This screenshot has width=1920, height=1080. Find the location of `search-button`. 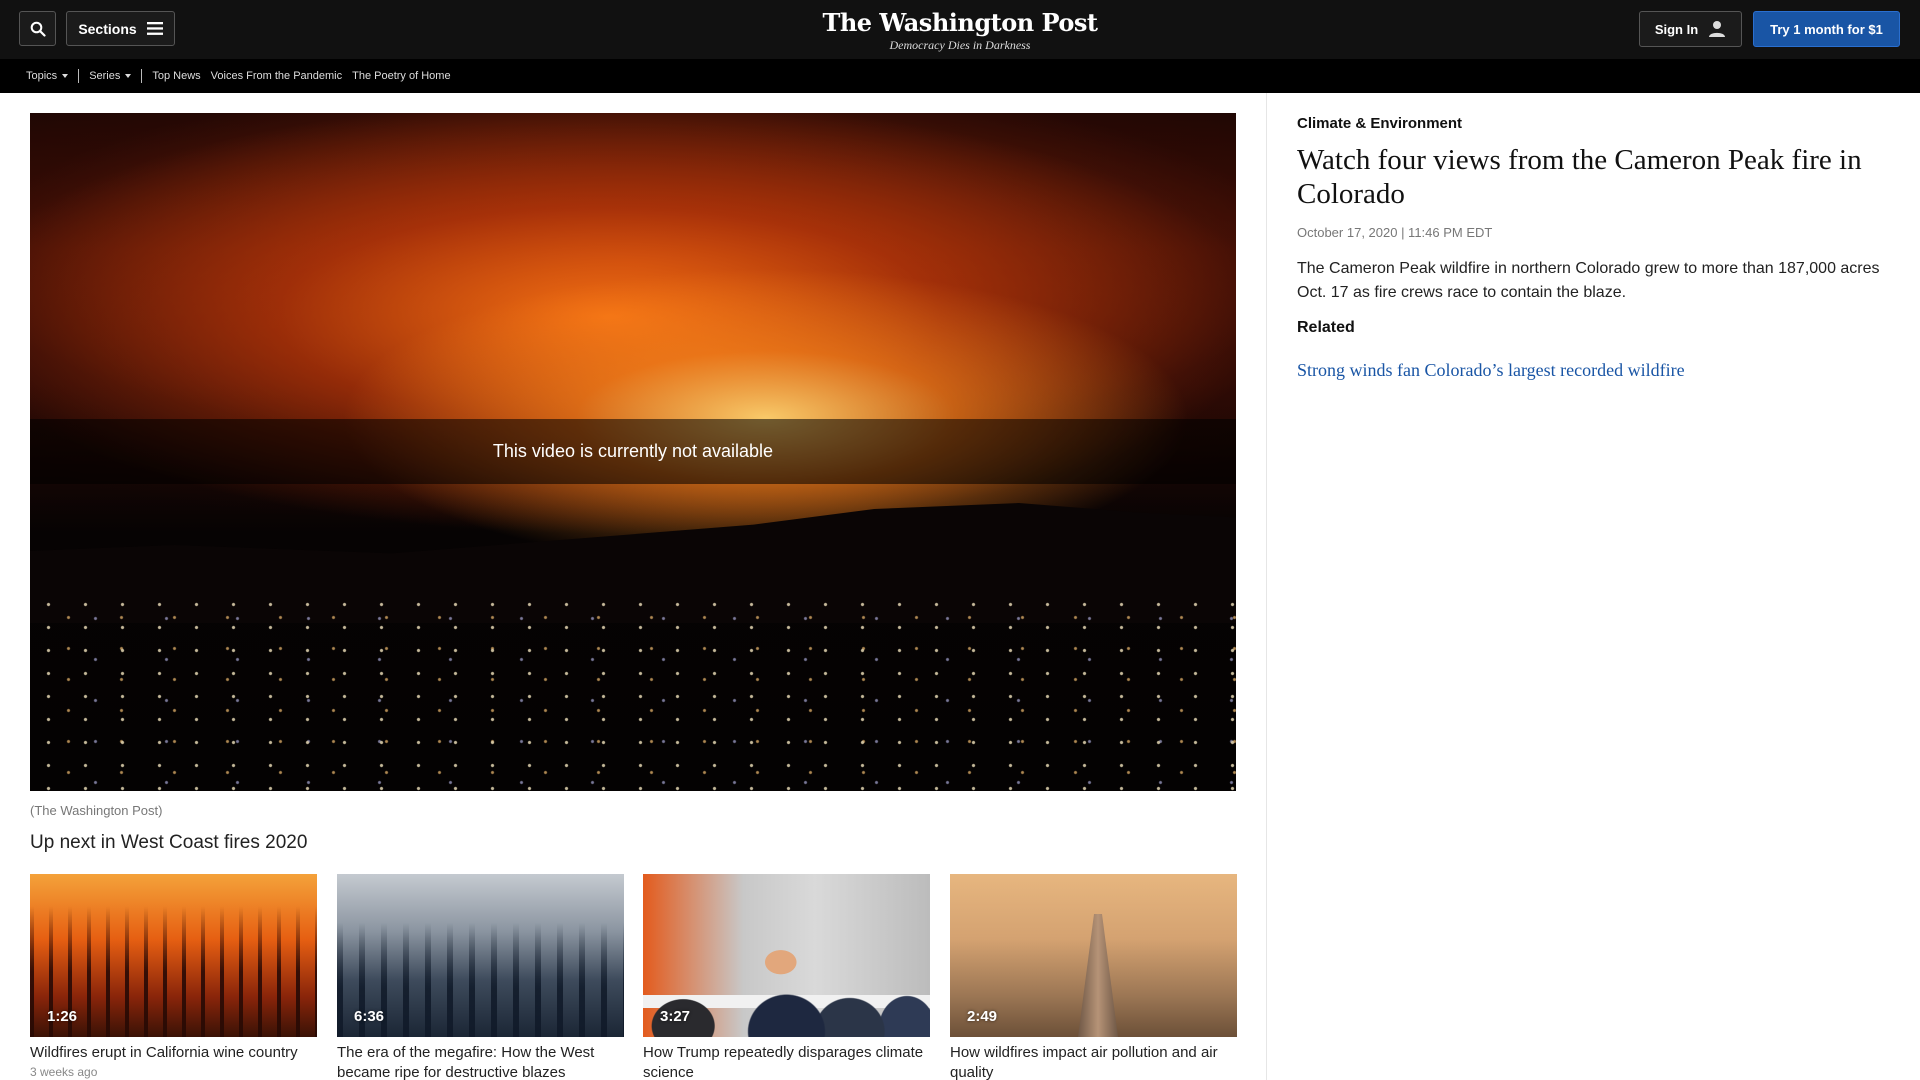

search-button is located at coordinates (37, 28).